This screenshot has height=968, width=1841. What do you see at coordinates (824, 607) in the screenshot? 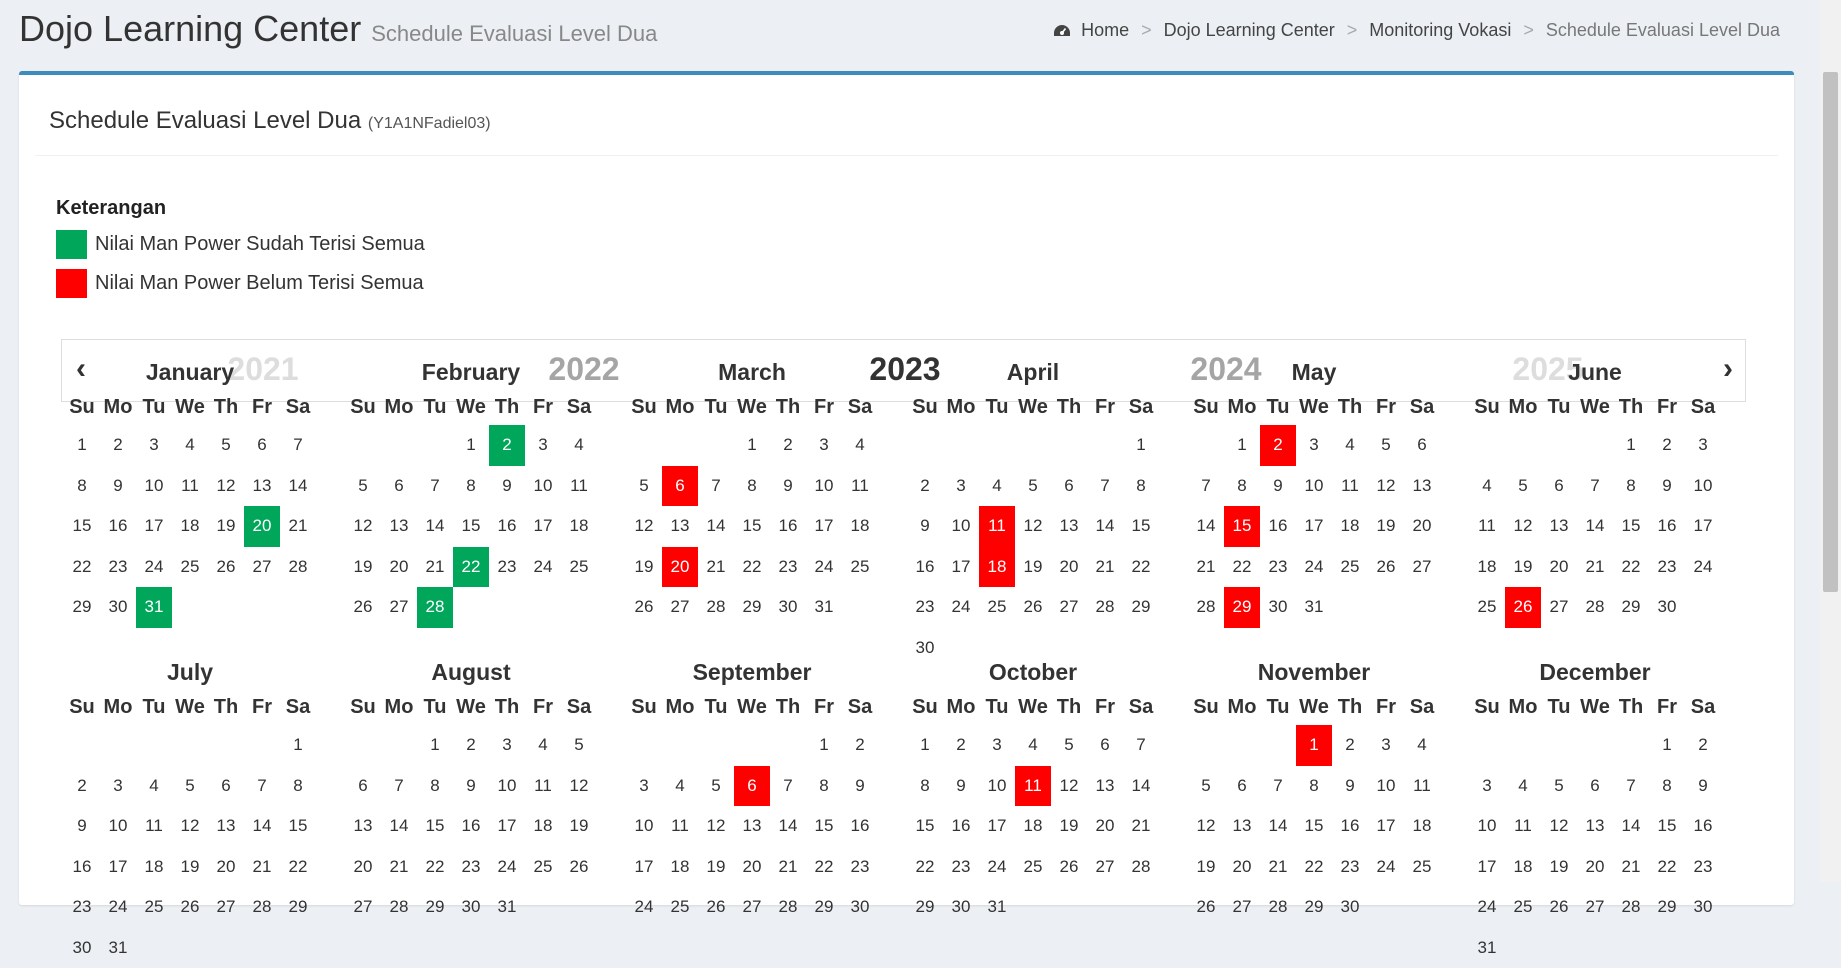
I see `day-cell: 31` at bounding box center [824, 607].